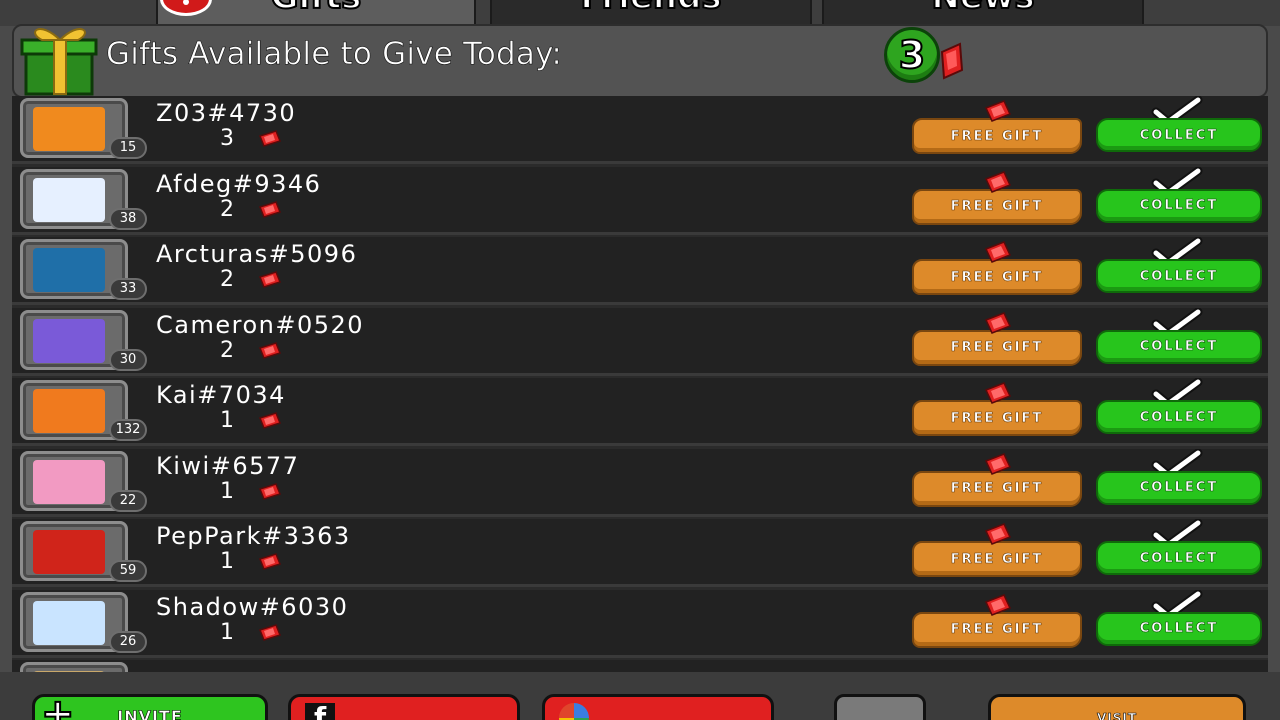  I want to click on friend-avatar: 132, so click(83, 410).